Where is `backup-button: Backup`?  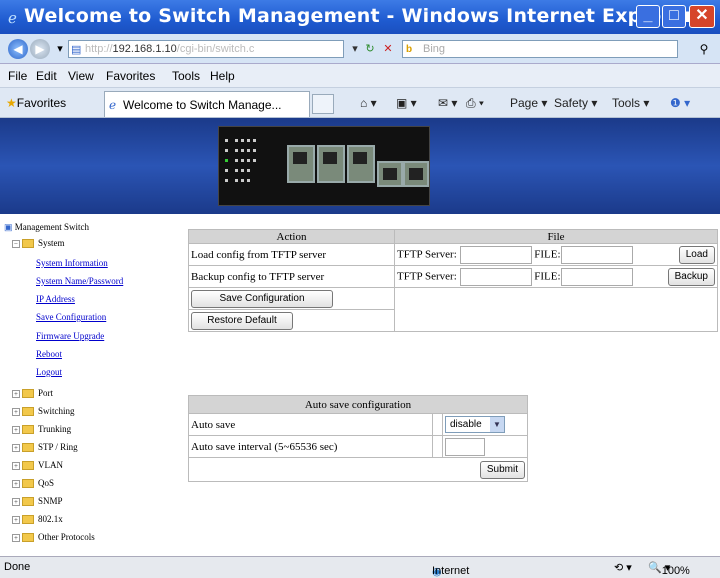 backup-button: Backup is located at coordinates (691, 276).